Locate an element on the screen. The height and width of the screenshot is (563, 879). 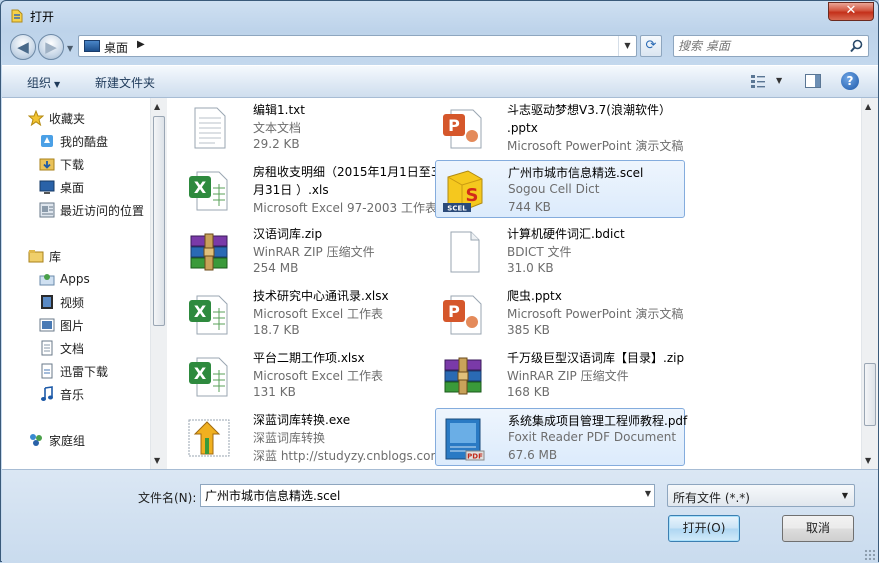
nav-item-apps: Apps is located at coordinates (64, 279).